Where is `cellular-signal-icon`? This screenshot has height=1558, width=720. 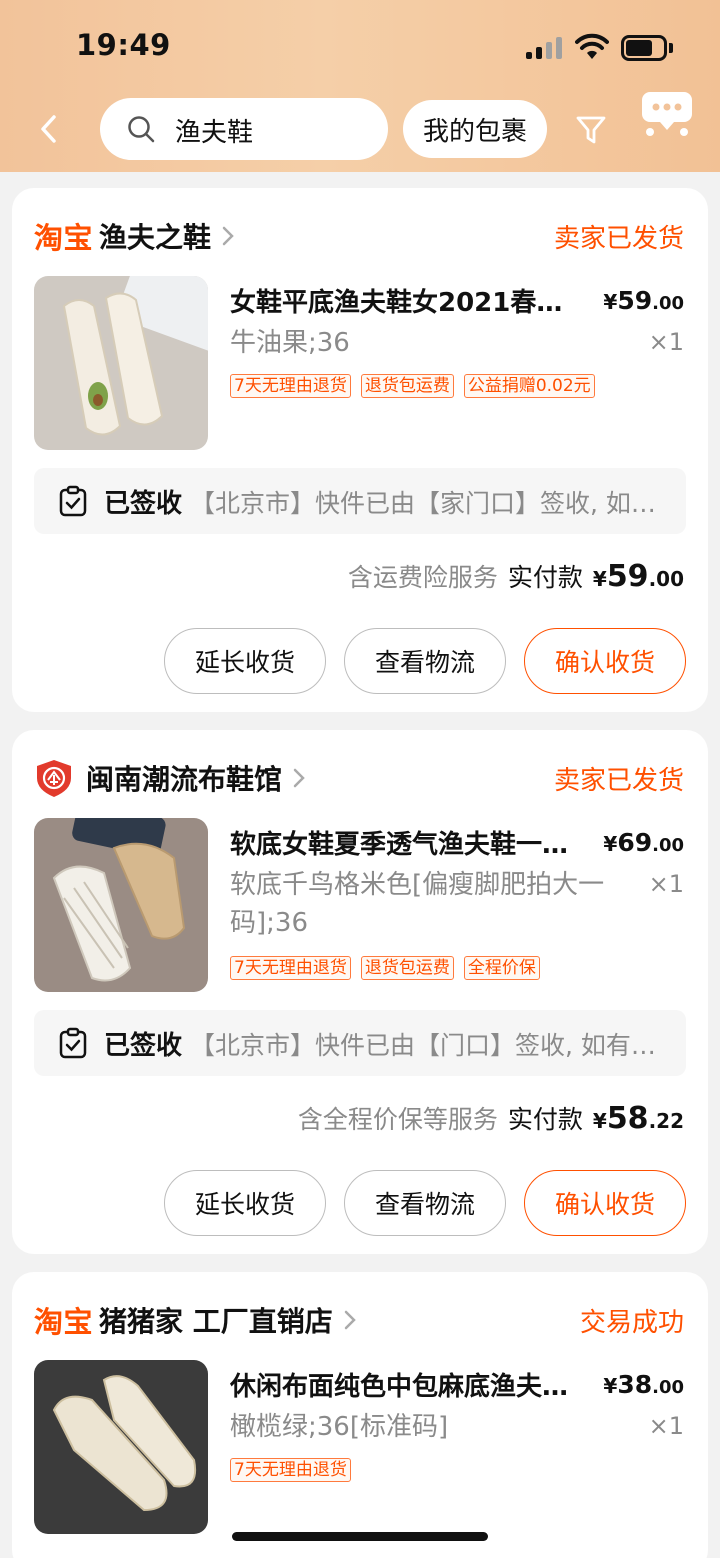
cellular-signal-icon is located at coordinates (545, 48).